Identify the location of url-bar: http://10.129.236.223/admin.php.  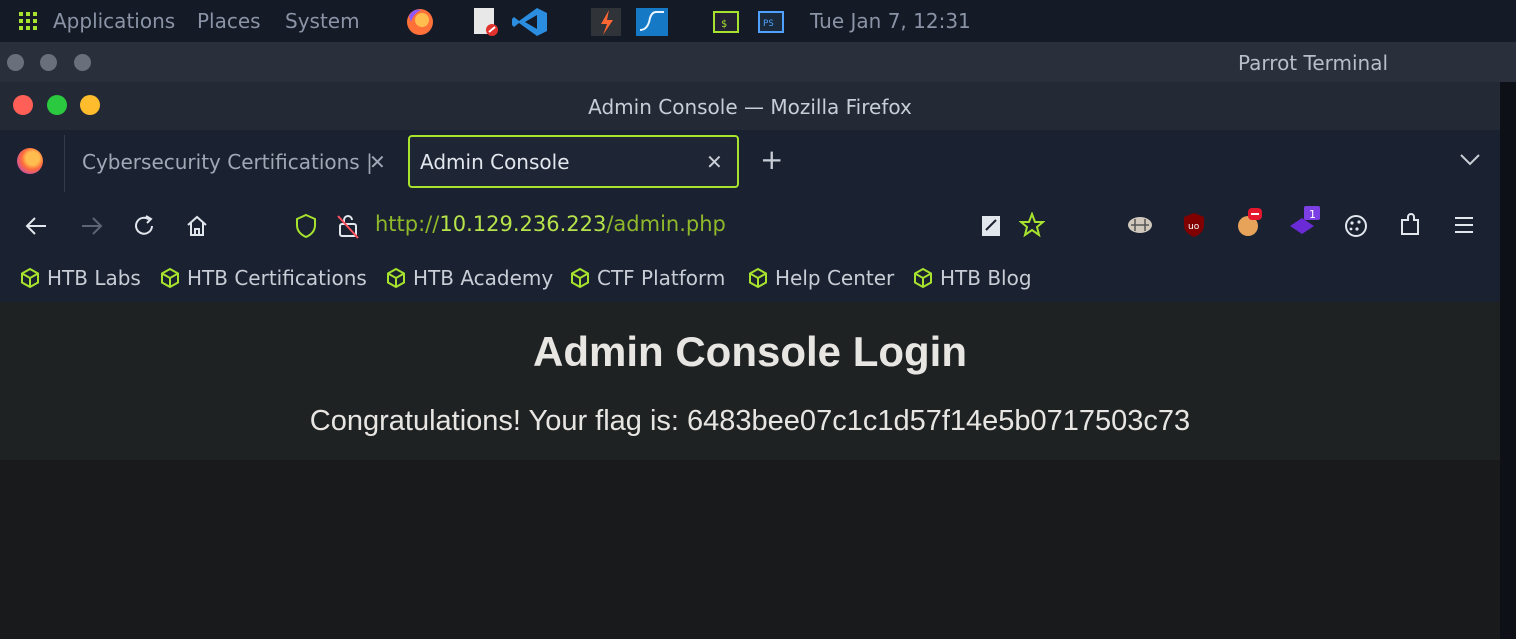
(550, 224).